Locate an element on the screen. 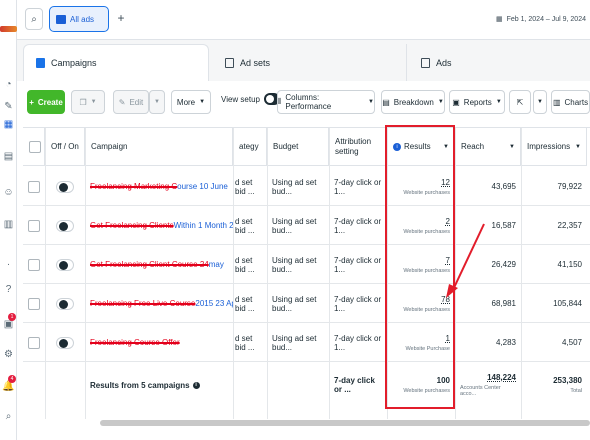 This screenshot has height=440, width=590. header-campaign: Campaign is located at coordinates (159, 147).